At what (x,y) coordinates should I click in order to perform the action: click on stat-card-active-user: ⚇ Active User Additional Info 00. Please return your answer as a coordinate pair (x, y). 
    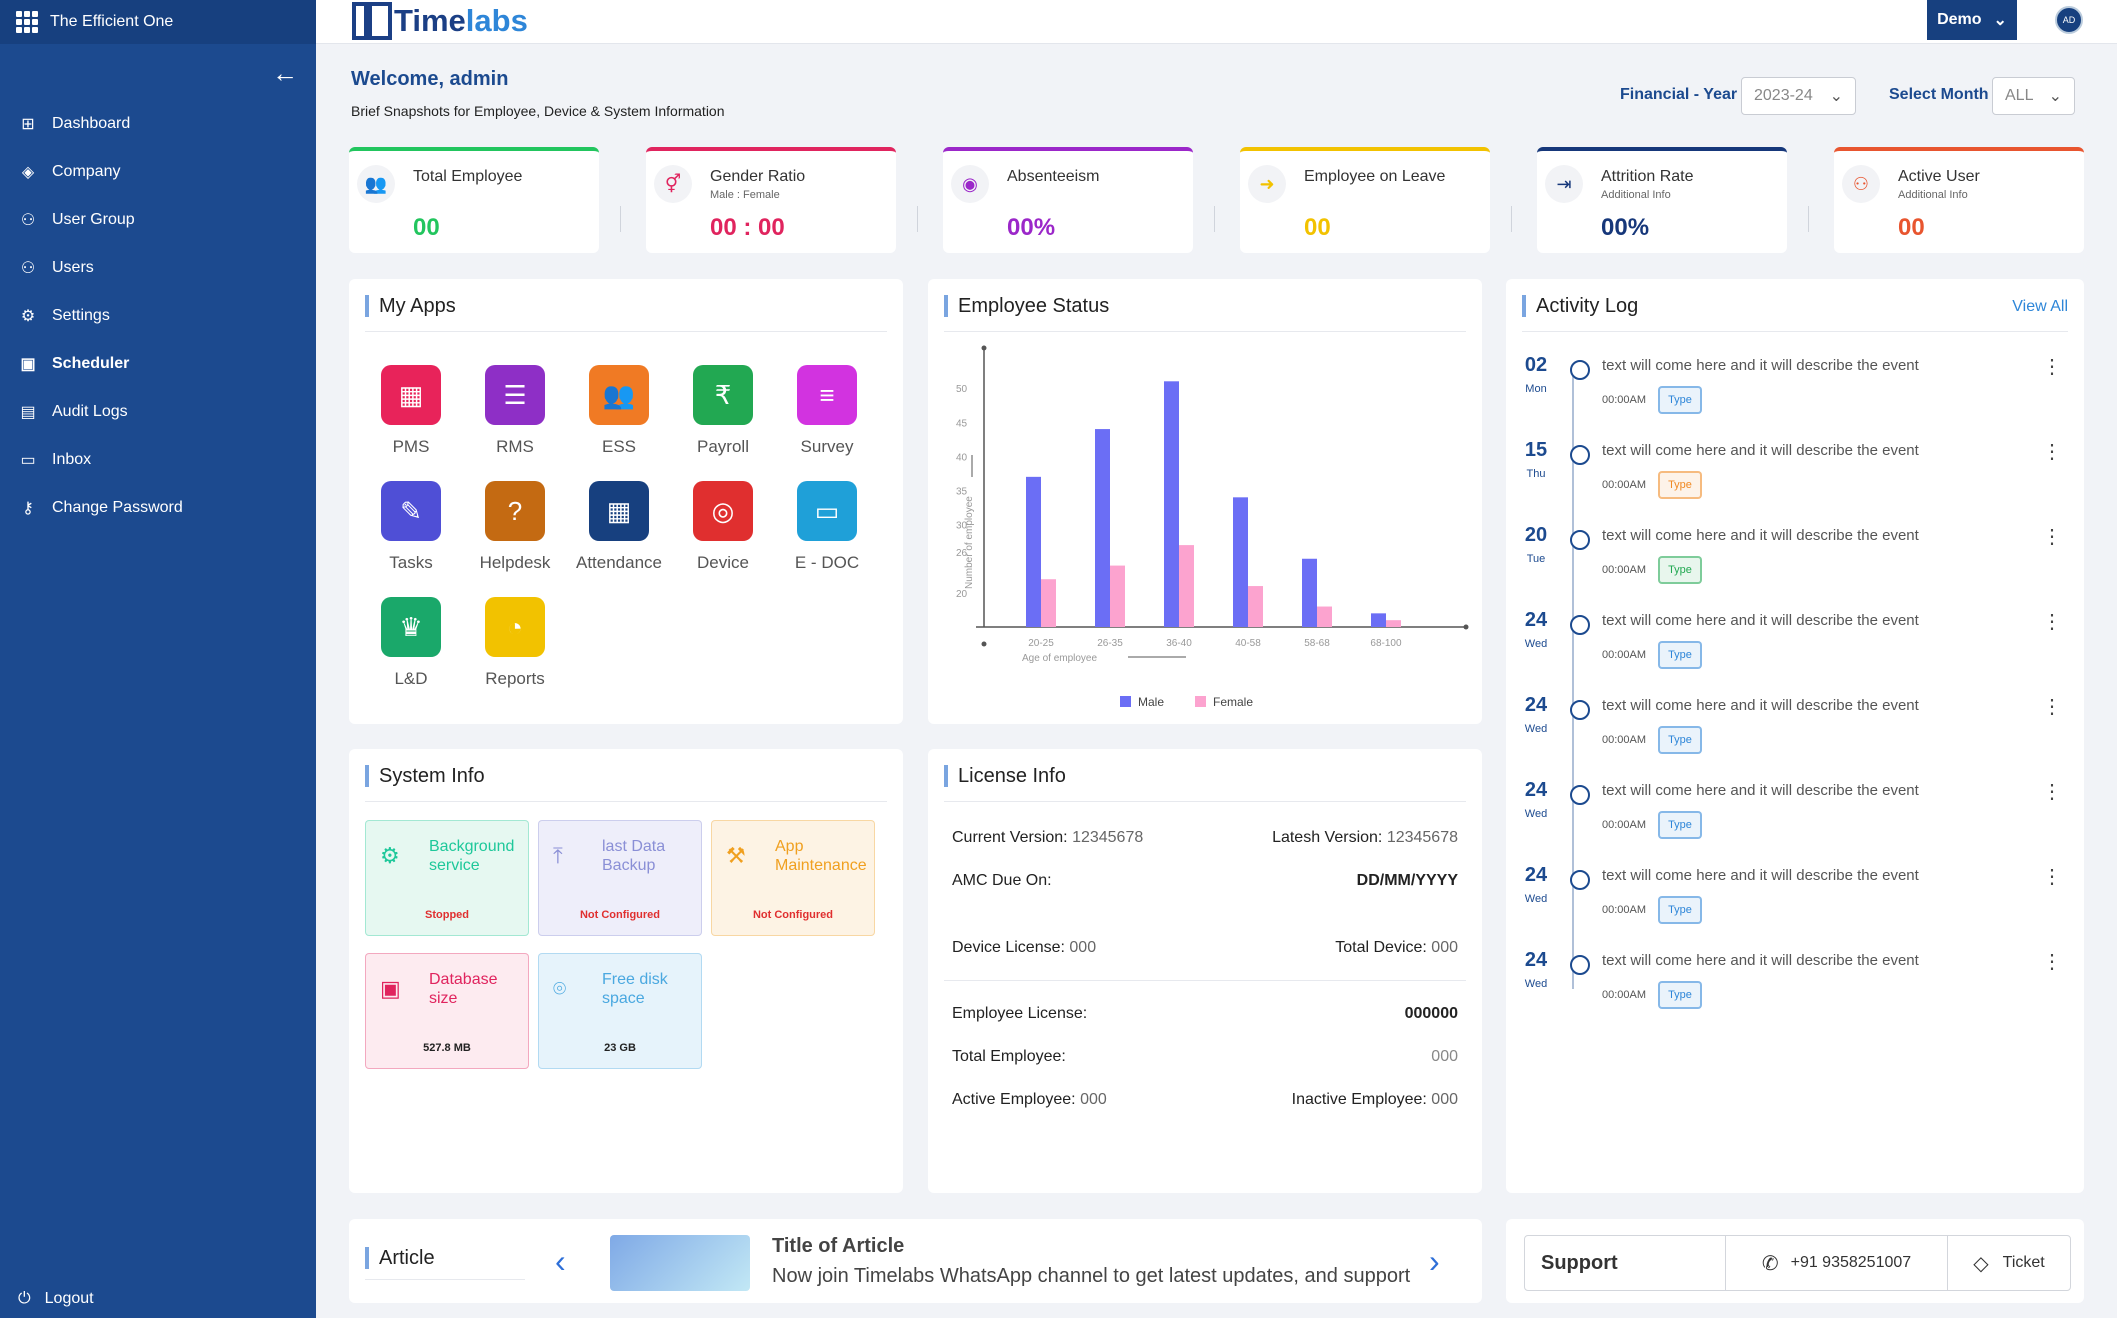
    Looking at the image, I should click on (1959, 200).